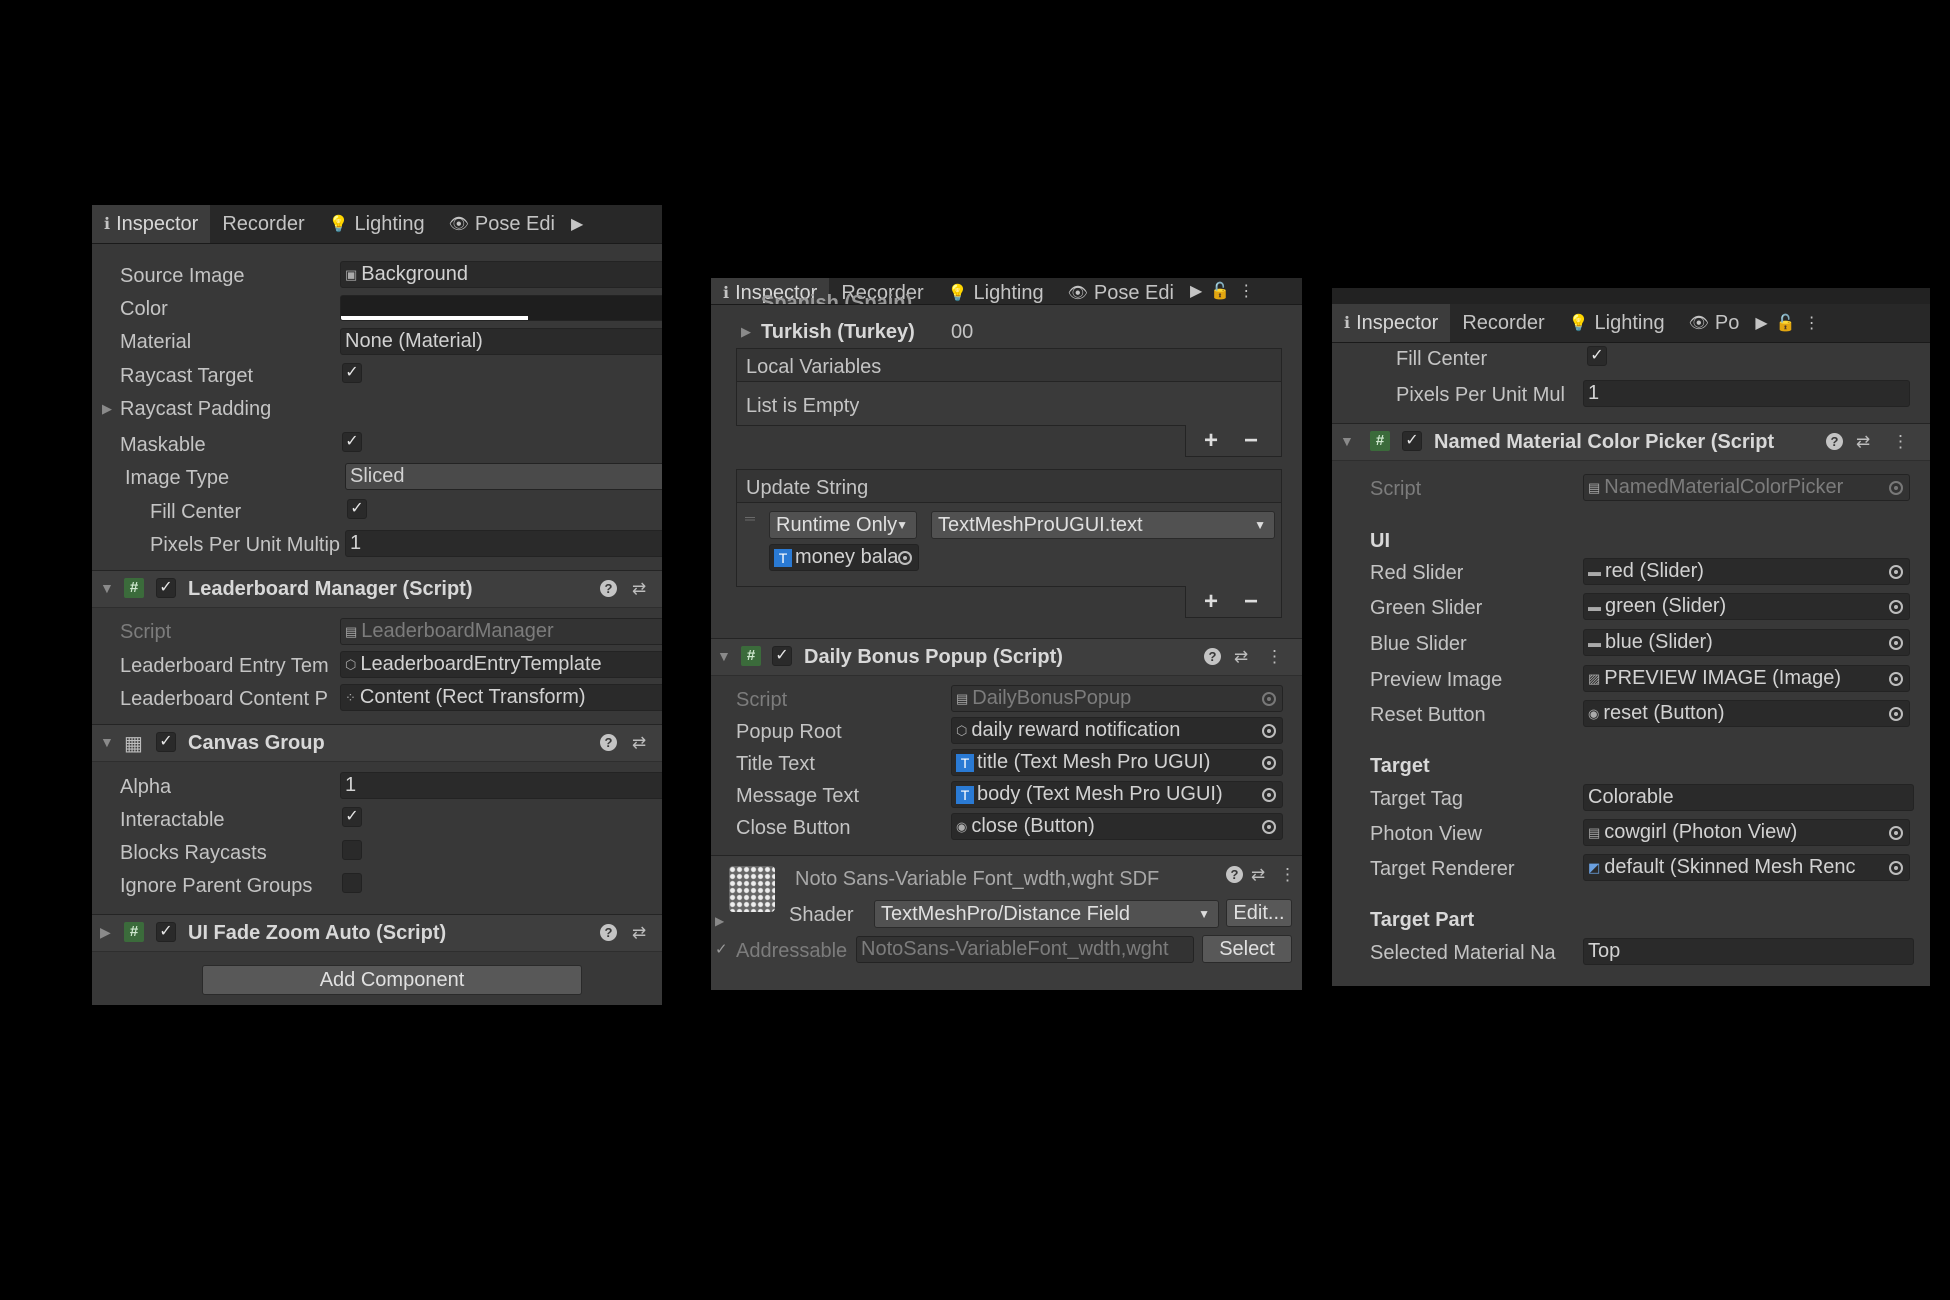 The image size is (1950, 1300). What do you see at coordinates (501, 274) in the screenshot?
I see `source-image-field: ▣ Background` at bounding box center [501, 274].